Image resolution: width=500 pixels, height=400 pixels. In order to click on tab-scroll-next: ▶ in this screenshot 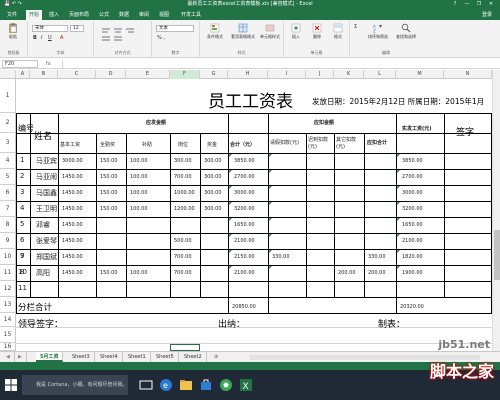, I will do `click(20, 357)`.